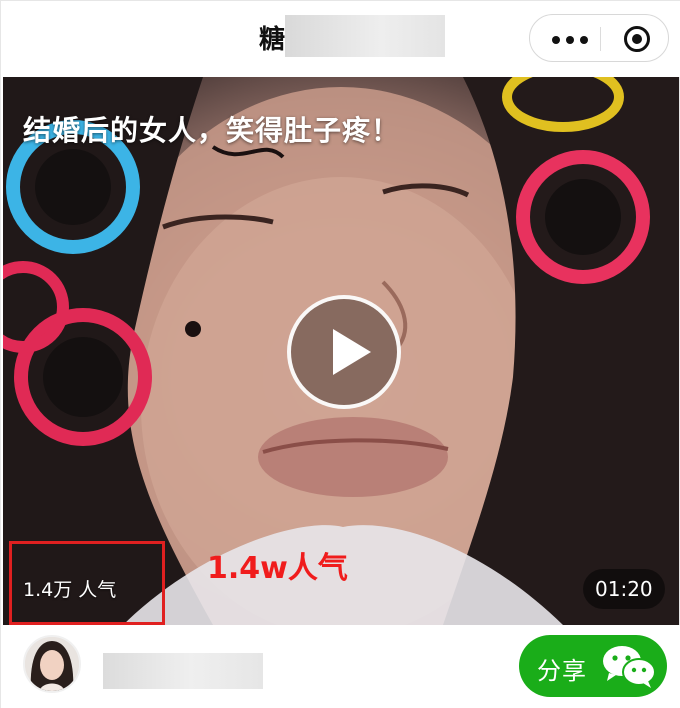  I want to click on play-icon, so click(344, 352).